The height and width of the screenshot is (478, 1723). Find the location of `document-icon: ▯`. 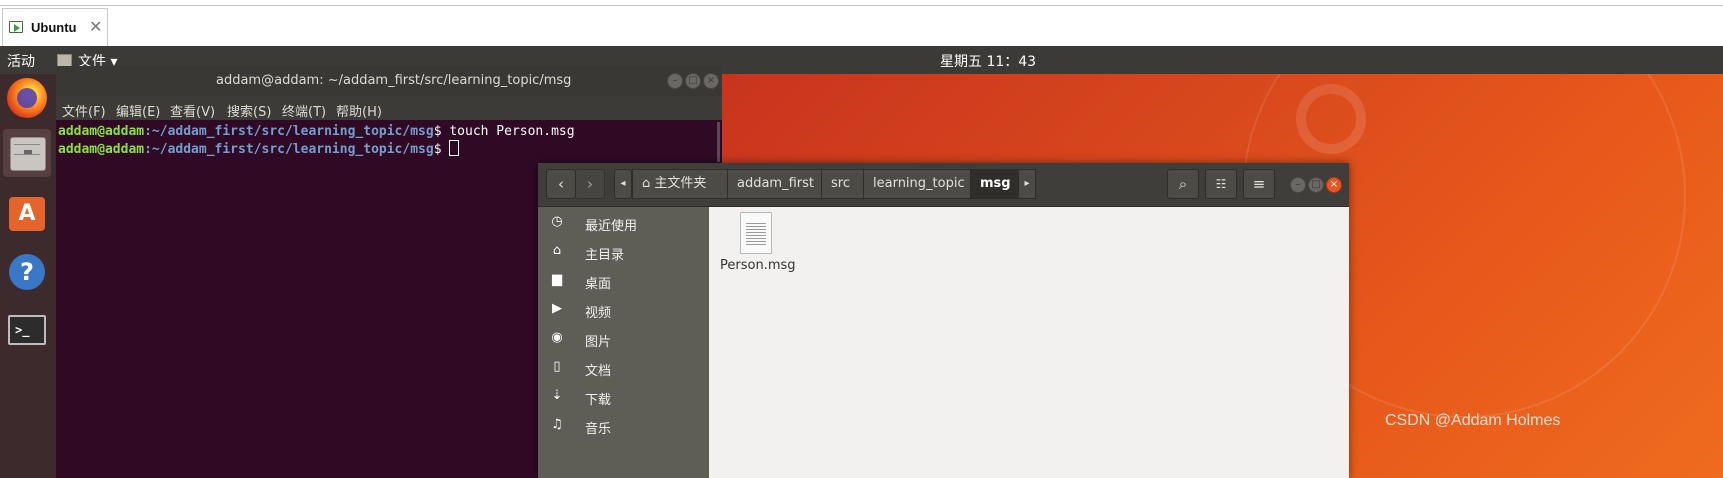

document-icon: ▯ is located at coordinates (557, 366).